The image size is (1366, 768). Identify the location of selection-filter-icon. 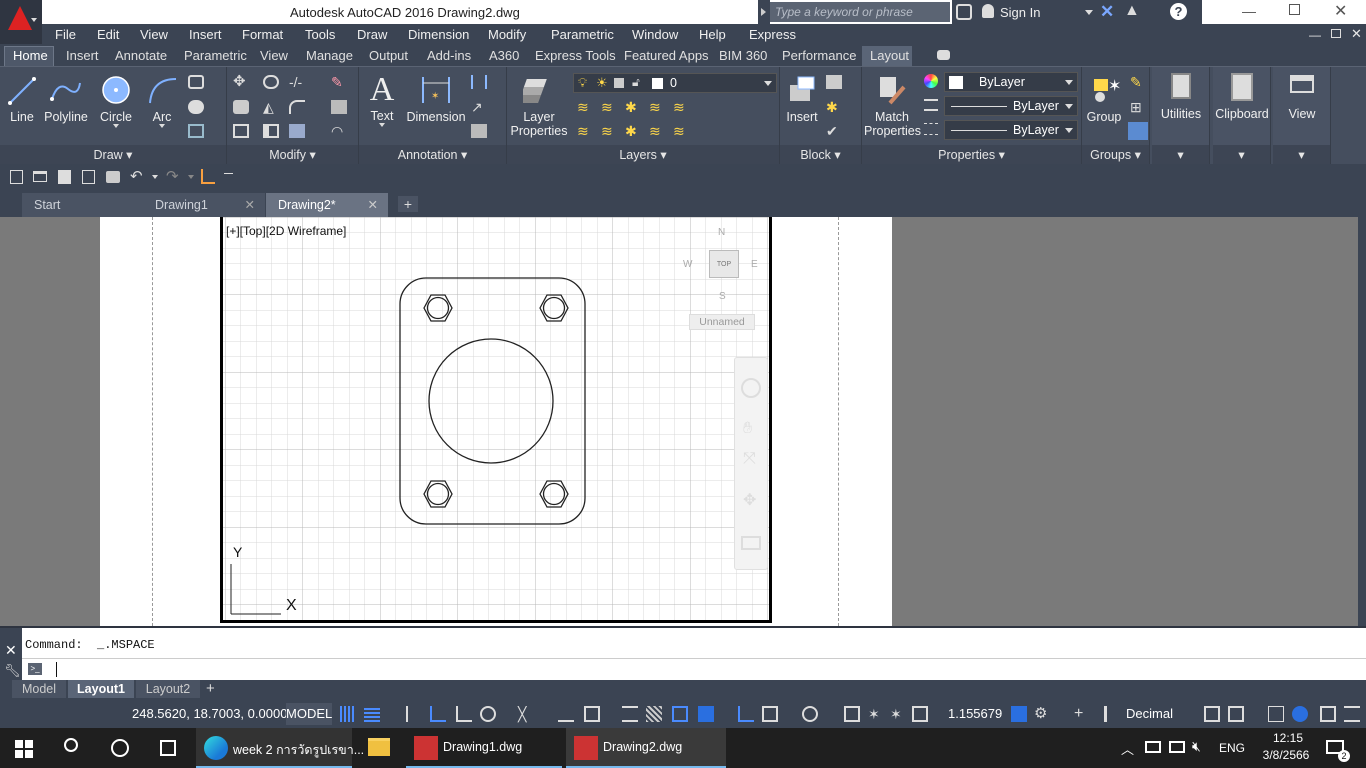
(770, 714).